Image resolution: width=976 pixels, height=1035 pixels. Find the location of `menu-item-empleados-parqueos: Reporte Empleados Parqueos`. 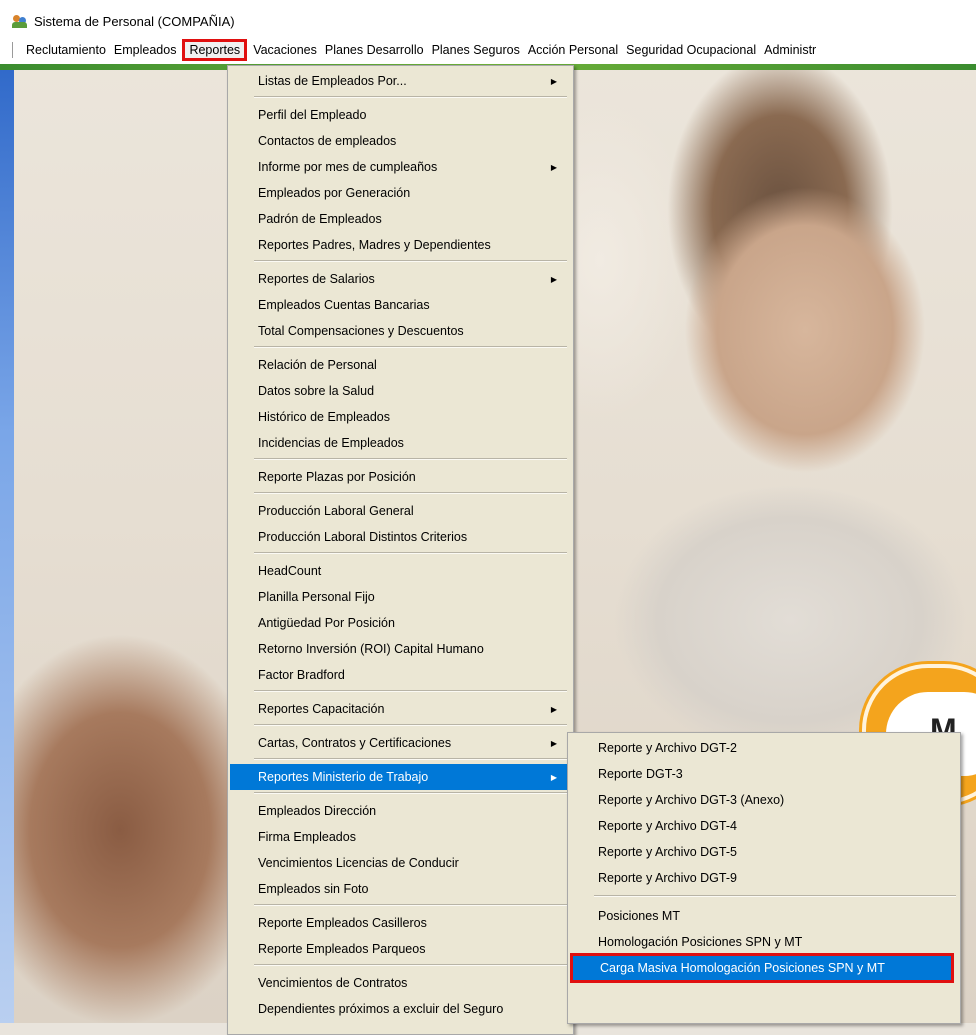

menu-item-empleados-parqueos: Reporte Empleados Parqueos is located at coordinates (399, 949).